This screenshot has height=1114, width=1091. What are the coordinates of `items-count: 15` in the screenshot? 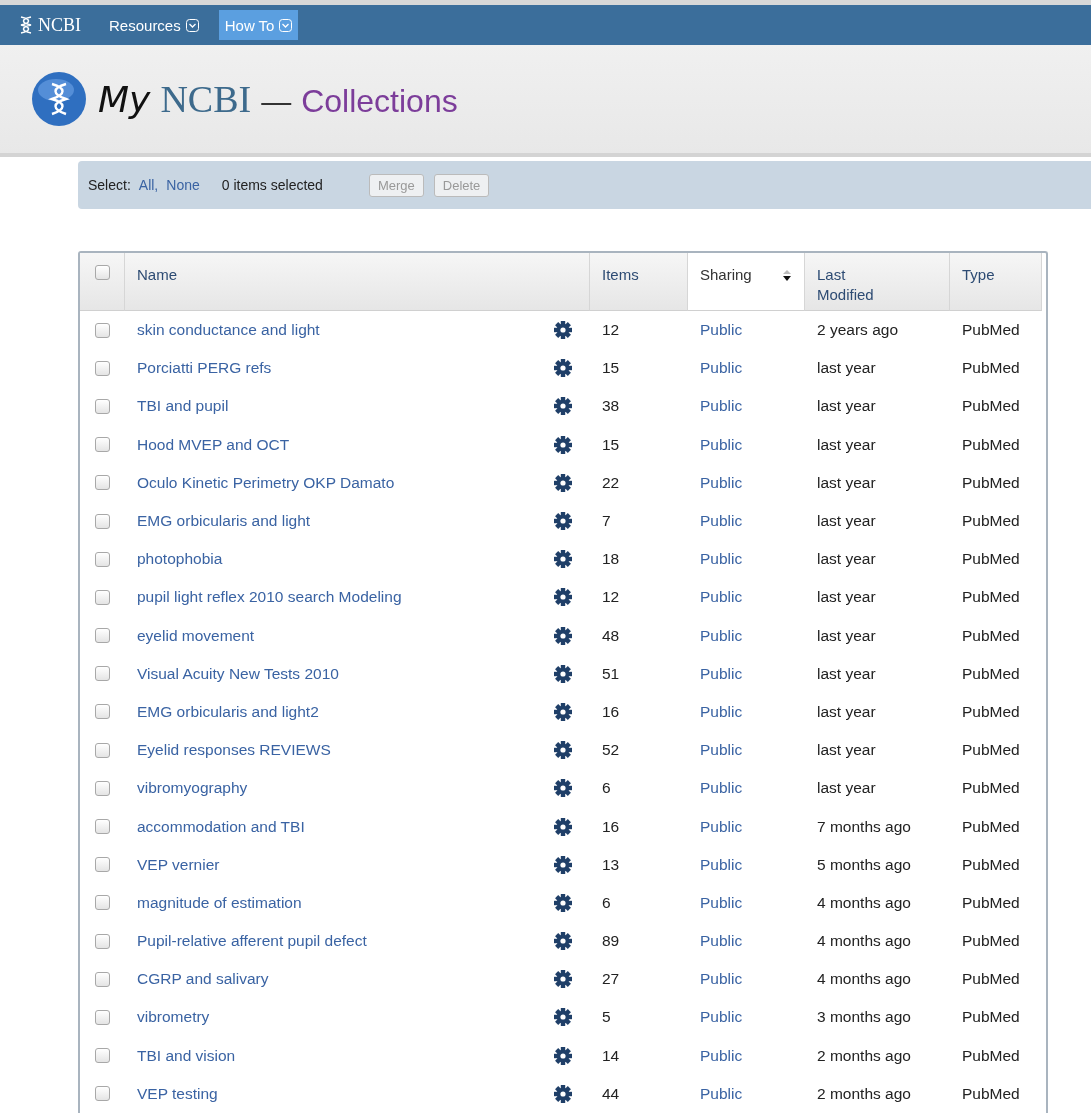 It's located at (611, 444).